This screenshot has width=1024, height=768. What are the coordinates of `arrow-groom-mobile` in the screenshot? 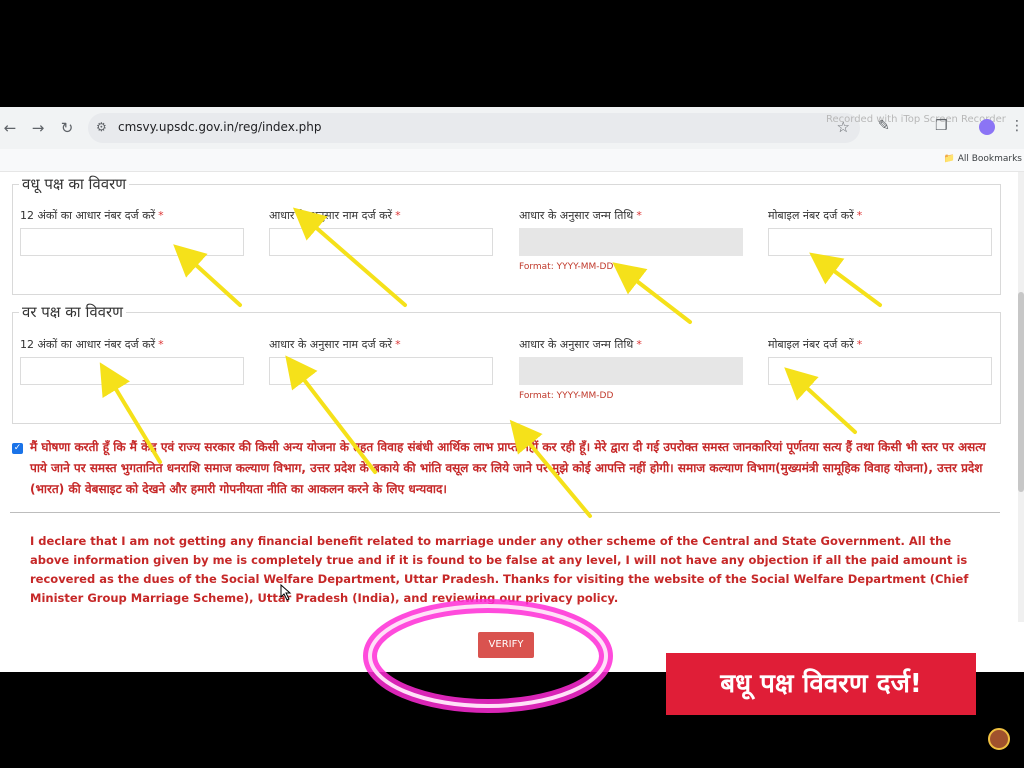 It's located at (820, 400).